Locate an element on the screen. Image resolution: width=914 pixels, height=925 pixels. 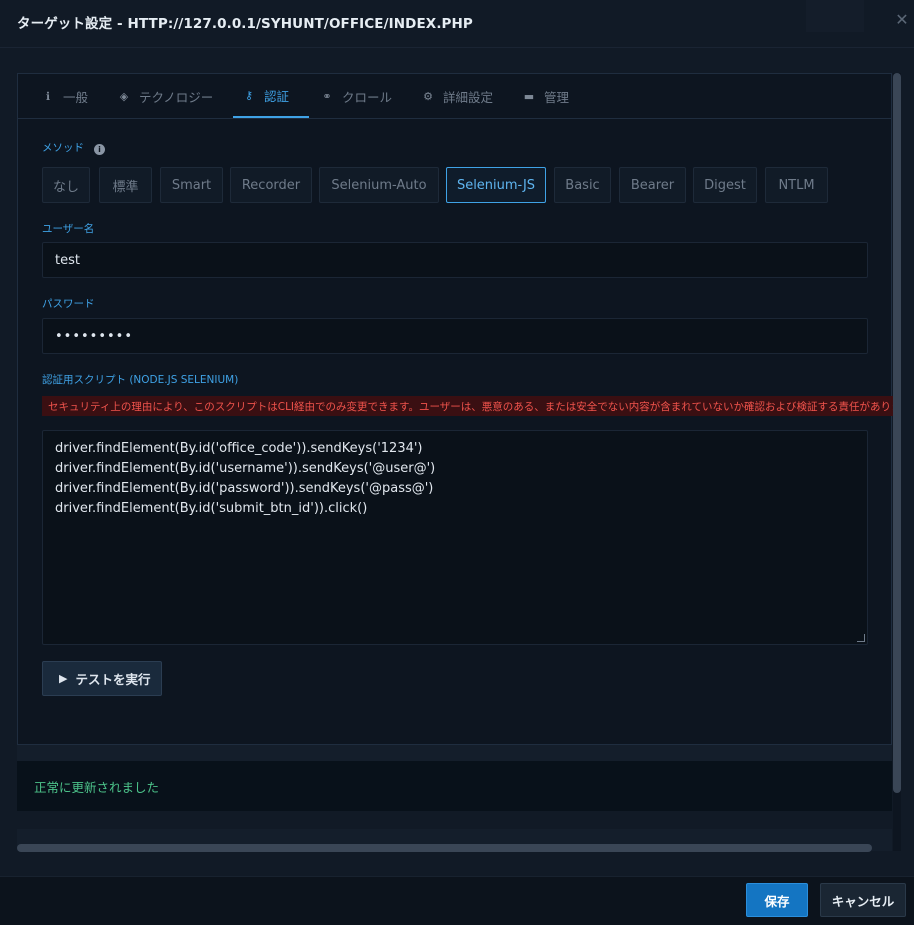
save-button: 保存 is located at coordinates (777, 900).